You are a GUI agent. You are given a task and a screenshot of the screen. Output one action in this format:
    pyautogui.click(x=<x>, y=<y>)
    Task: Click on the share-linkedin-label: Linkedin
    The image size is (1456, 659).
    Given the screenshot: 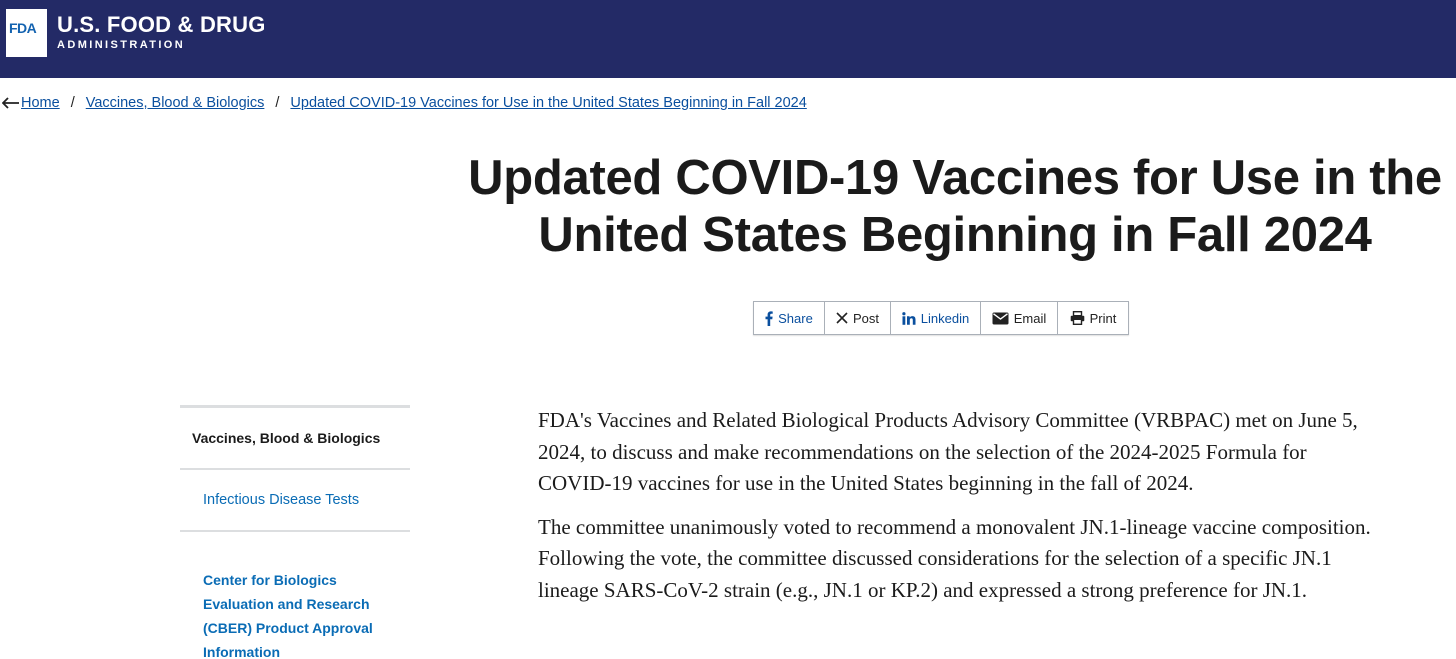 What is the action you would take?
    pyautogui.click(x=945, y=318)
    